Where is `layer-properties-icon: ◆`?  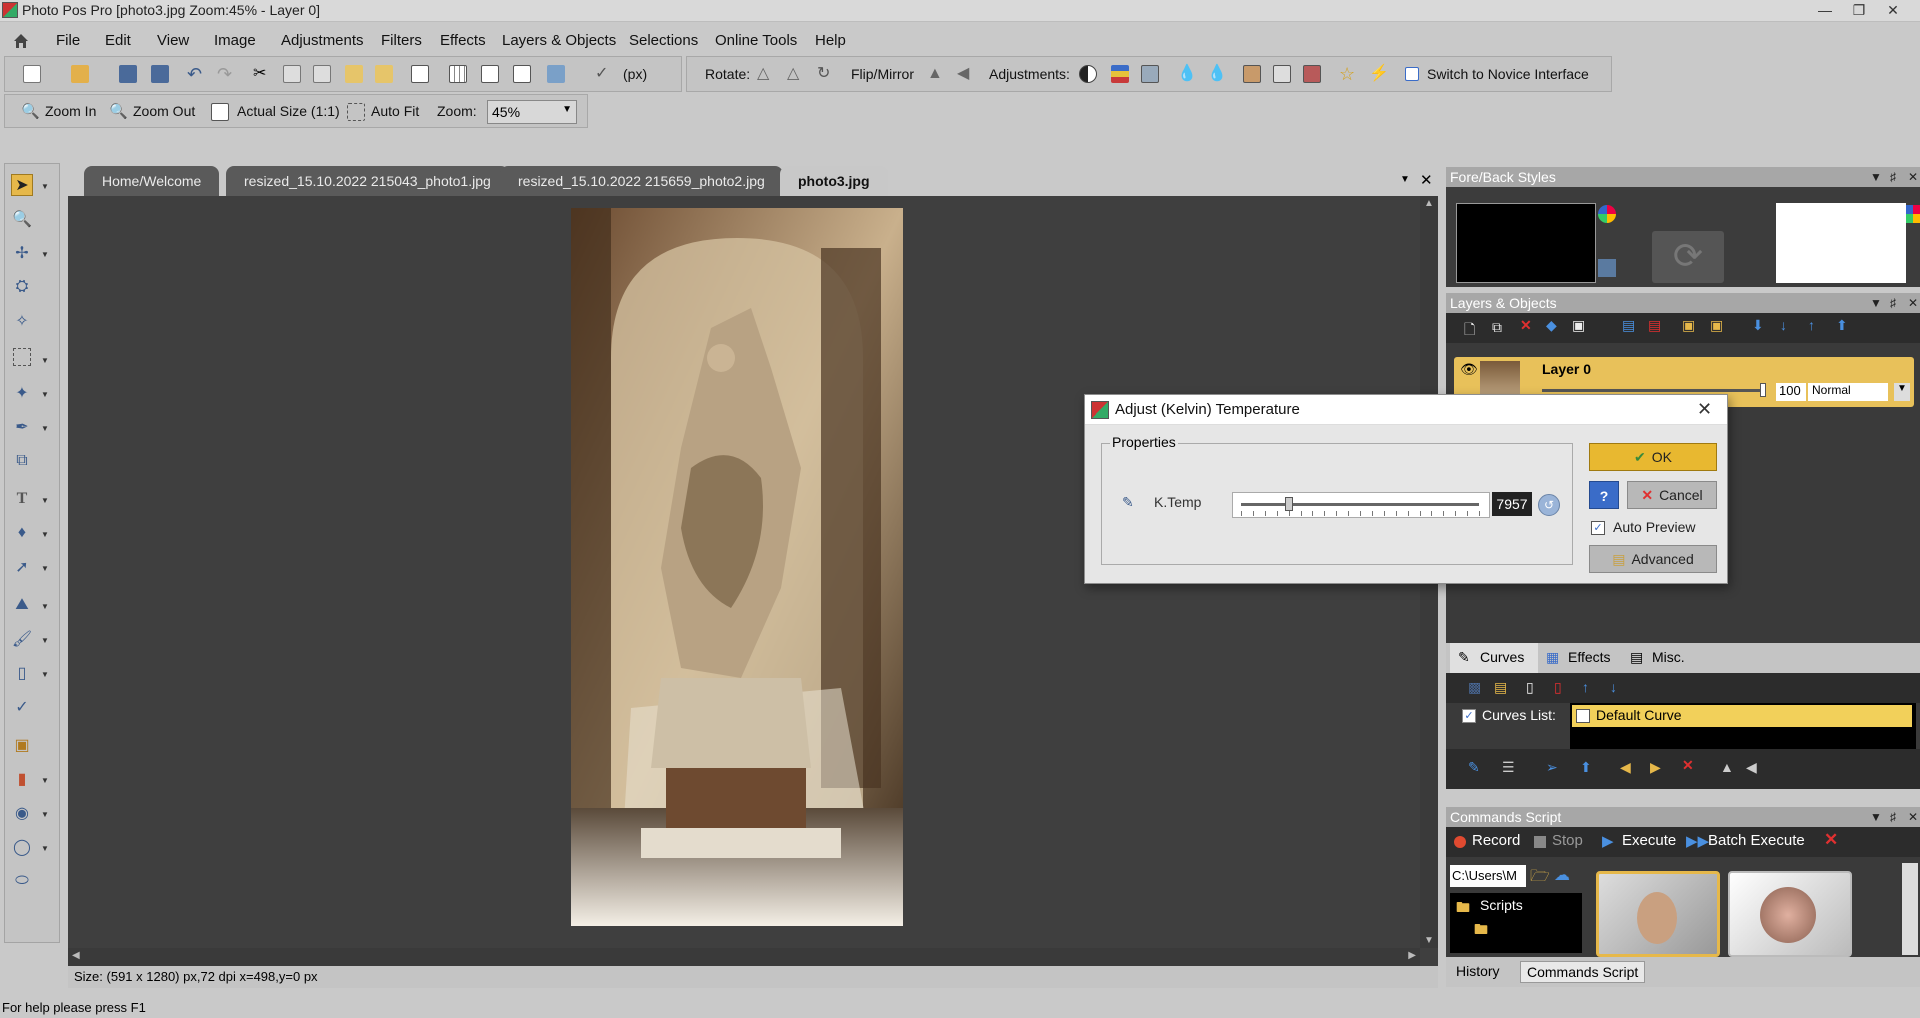
layer-properties-icon: ◆ is located at coordinates (1551, 325).